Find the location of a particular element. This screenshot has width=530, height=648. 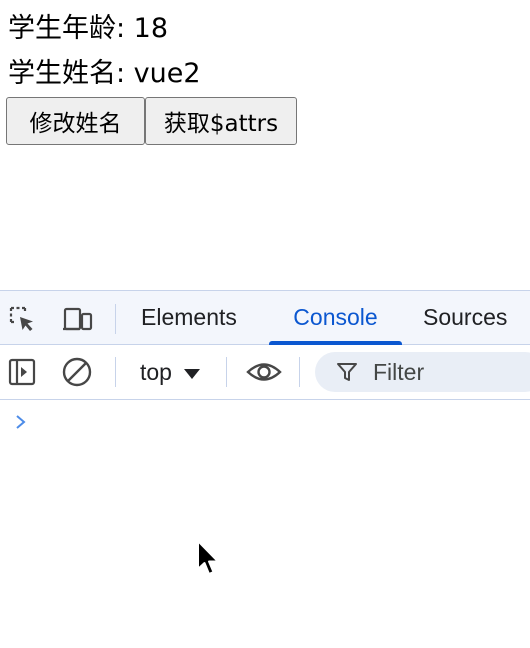

inspect-element-icon is located at coordinates (22, 319).